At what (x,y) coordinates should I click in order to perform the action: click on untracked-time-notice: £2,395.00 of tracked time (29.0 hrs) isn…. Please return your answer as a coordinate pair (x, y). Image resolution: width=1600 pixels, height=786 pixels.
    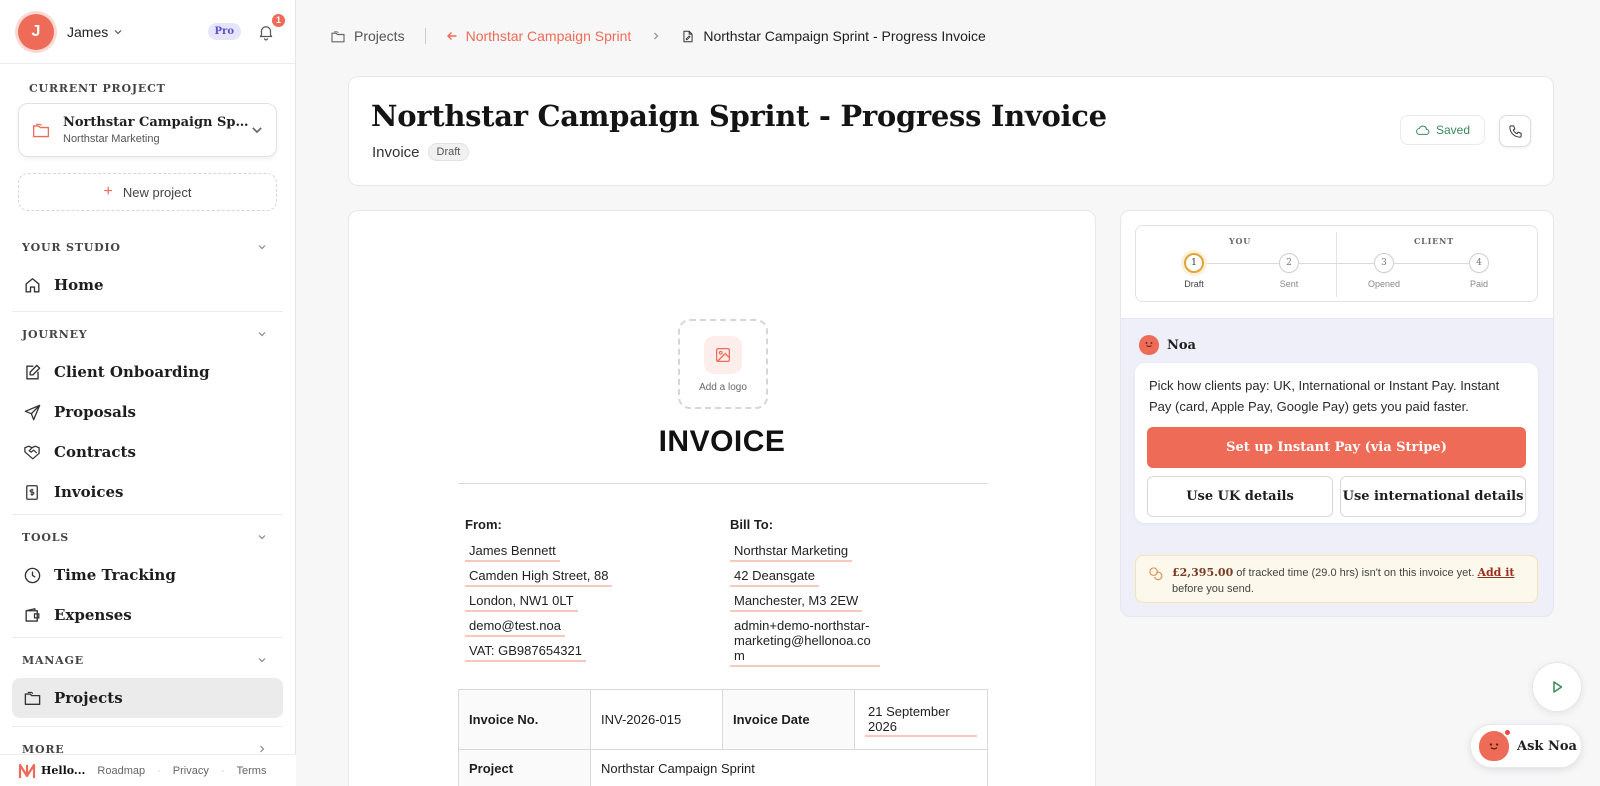
    Looking at the image, I should click on (1336, 579).